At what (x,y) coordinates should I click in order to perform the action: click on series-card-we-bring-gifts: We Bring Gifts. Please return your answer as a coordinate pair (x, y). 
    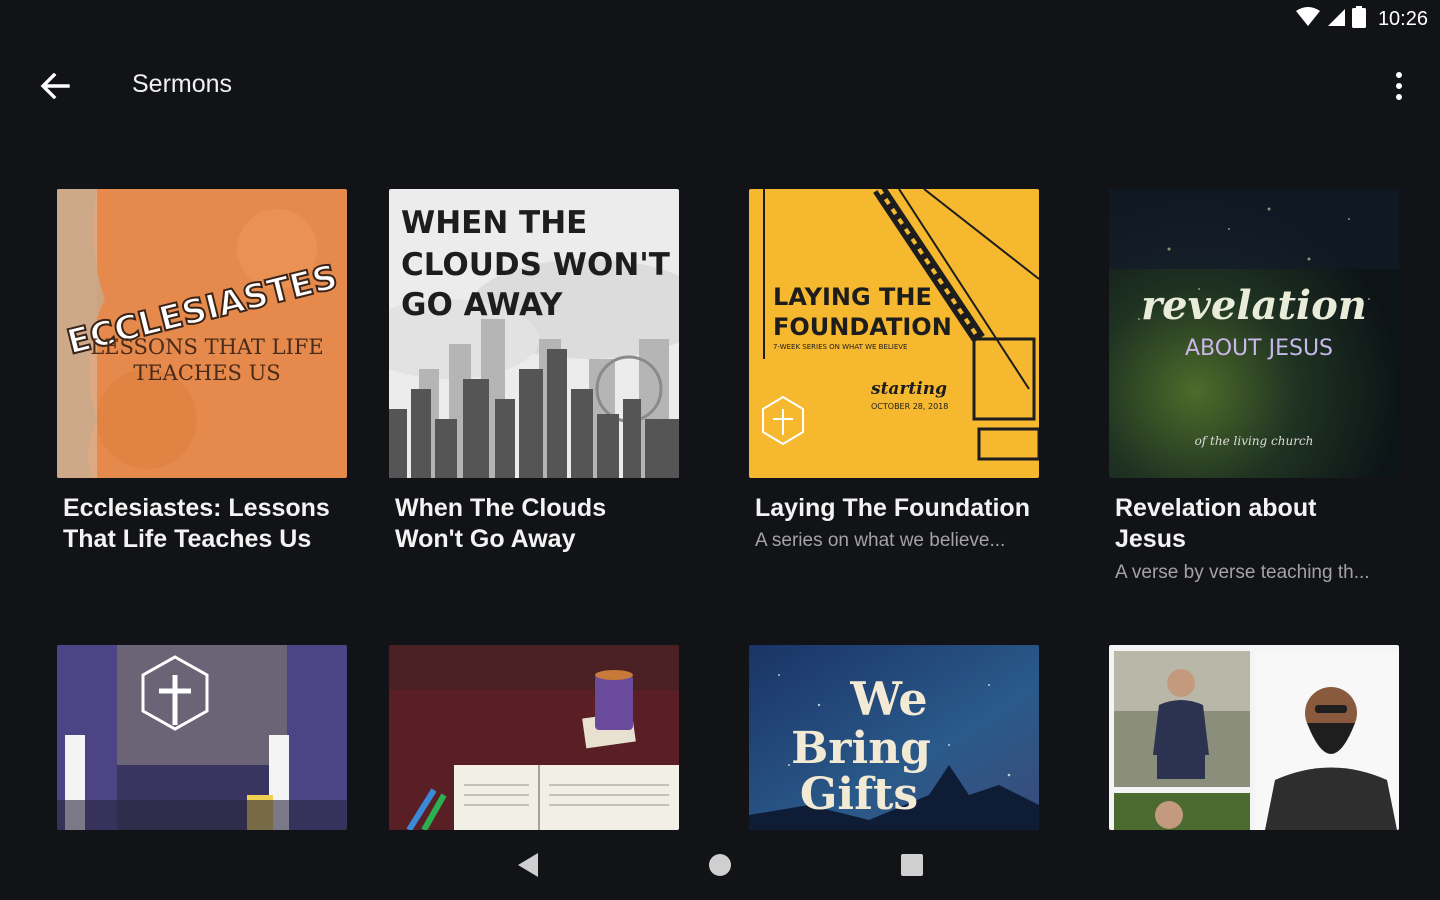
    Looking at the image, I should click on (894, 737).